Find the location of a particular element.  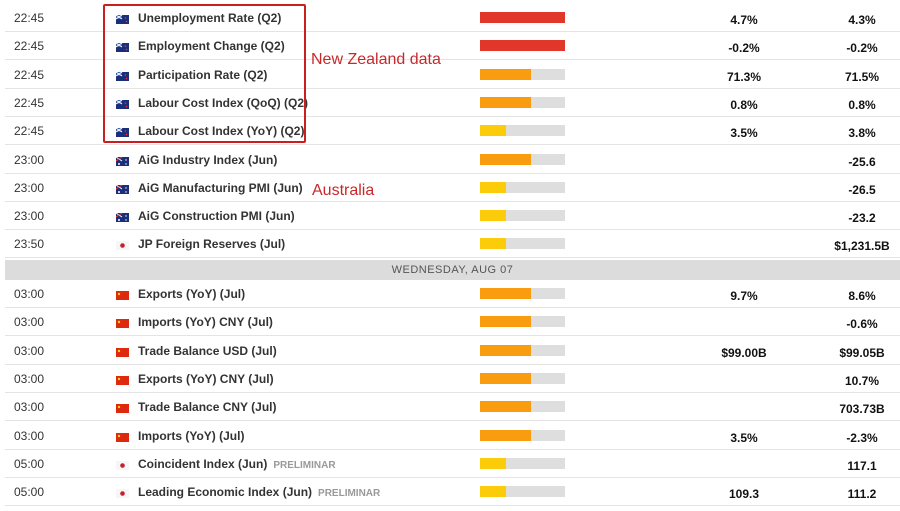

preliminary-tag: PRELIMINAR is located at coordinates (304, 465).